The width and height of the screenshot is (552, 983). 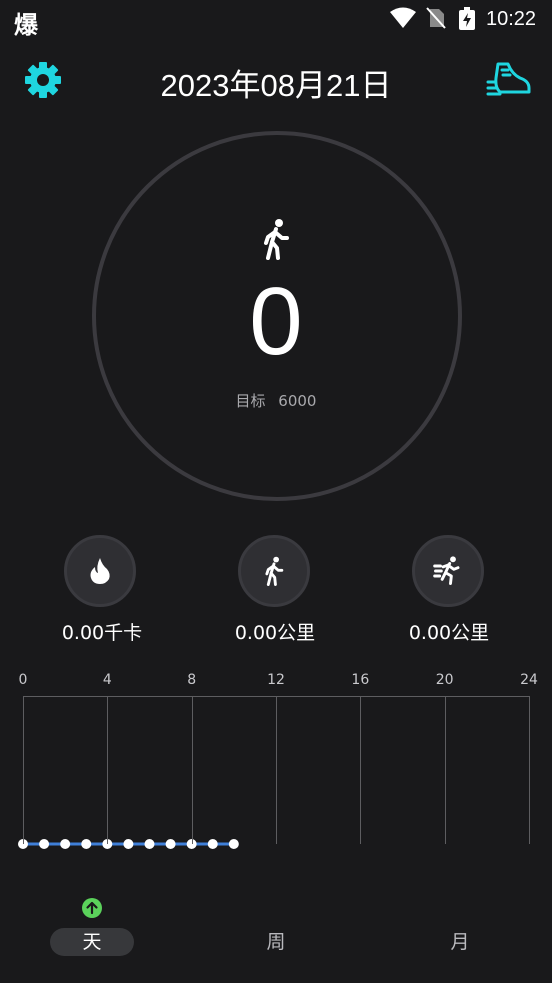 What do you see at coordinates (276, 321) in the screenshot?
I see `step-count: 0` at bounding box center [276, 321].